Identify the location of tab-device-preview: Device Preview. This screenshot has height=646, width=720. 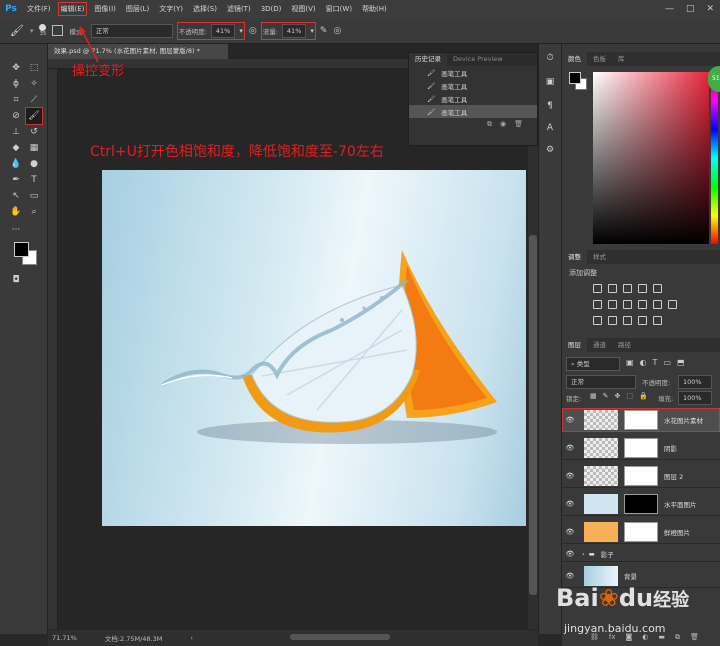
(478, 59).